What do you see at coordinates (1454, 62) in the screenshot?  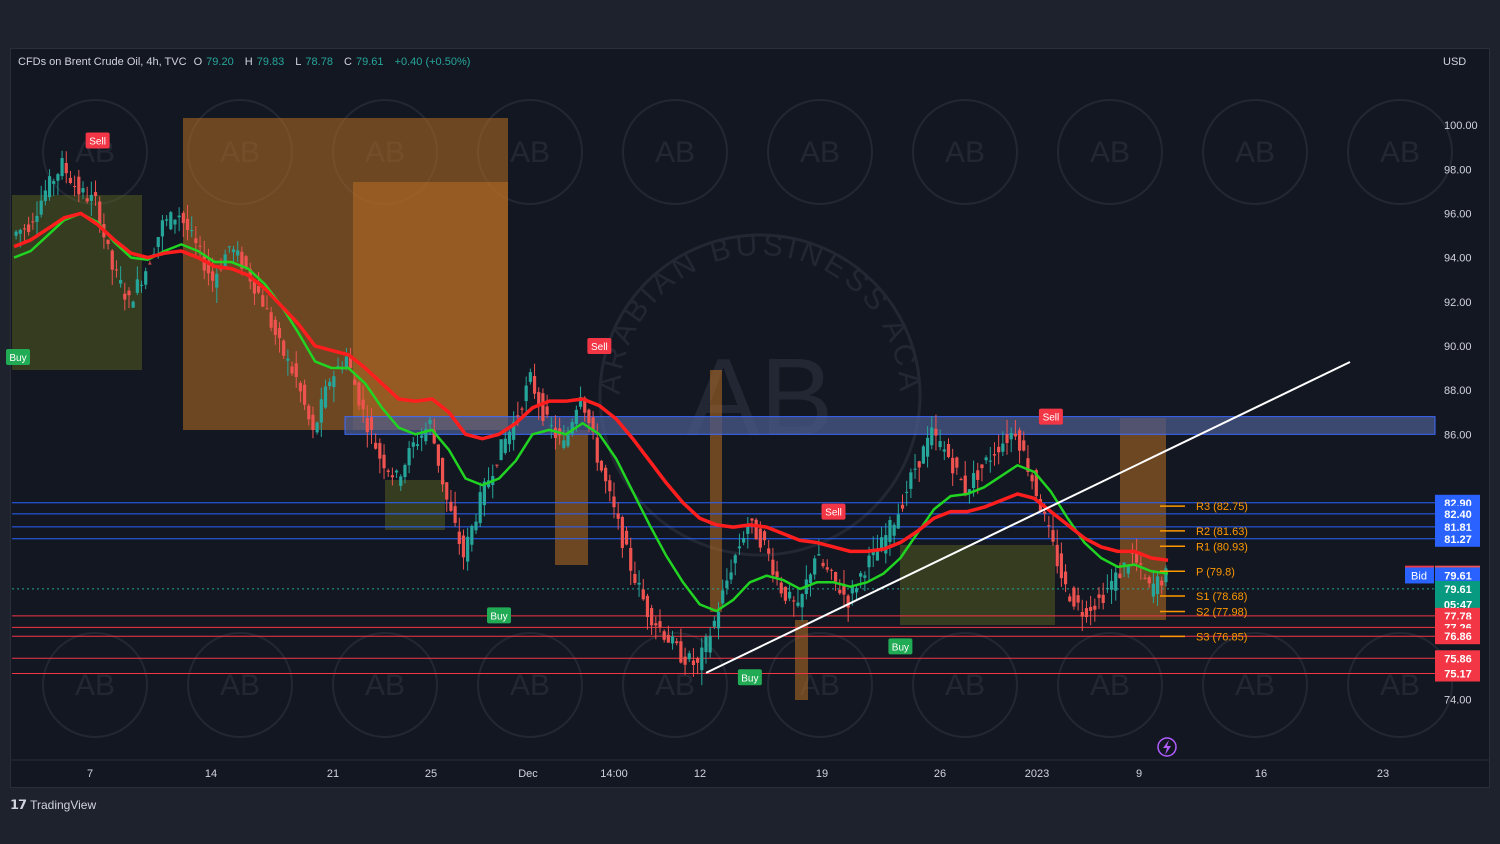 I see `currency-label: USD` at bounding box center [1454, 62].